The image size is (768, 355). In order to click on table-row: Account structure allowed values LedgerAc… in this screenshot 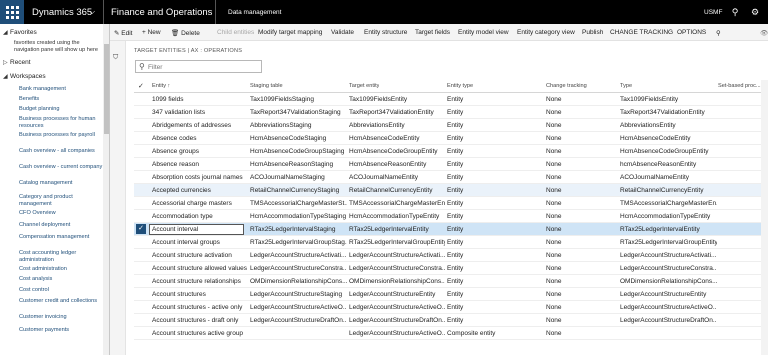, I will do `click(451, 268)`.